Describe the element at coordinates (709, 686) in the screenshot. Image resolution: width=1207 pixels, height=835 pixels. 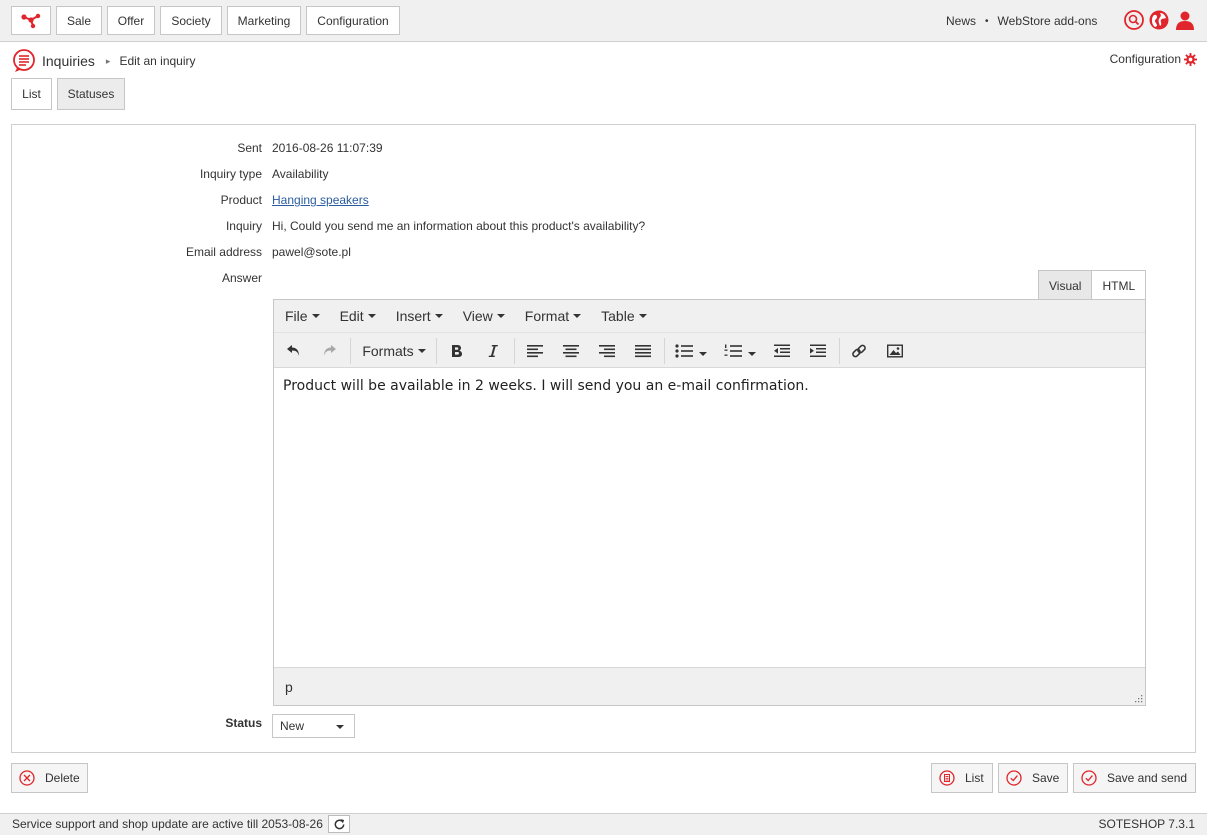
I see `editor-statusbar: p` at that location.